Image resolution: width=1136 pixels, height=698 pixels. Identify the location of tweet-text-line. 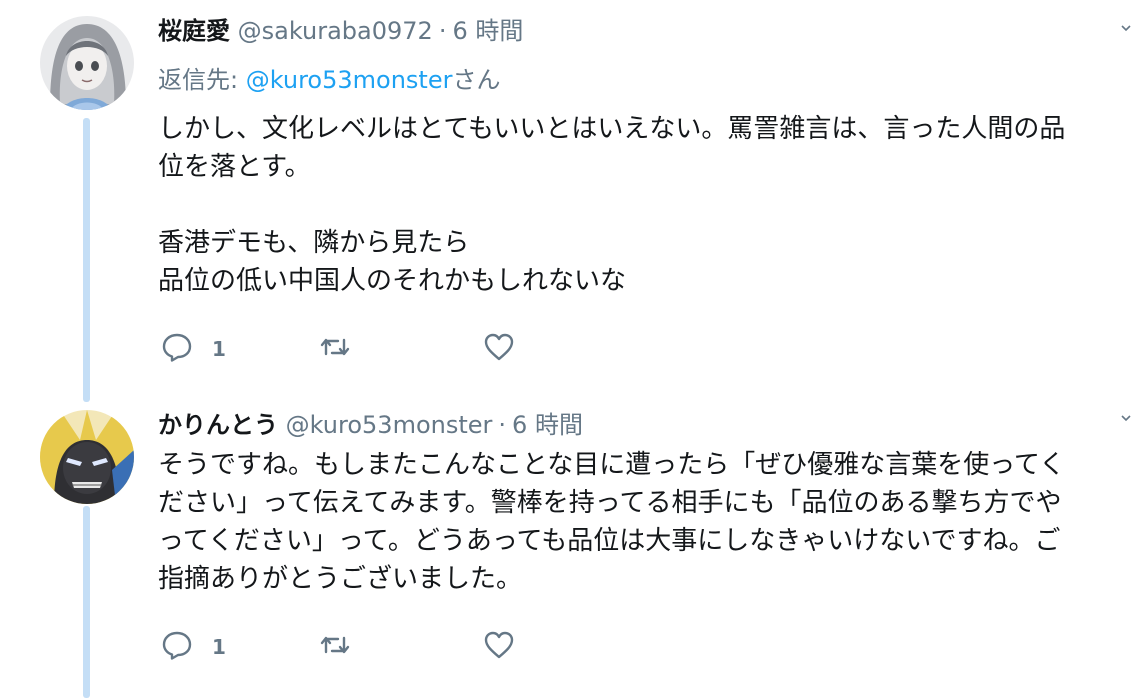
(647, 205).